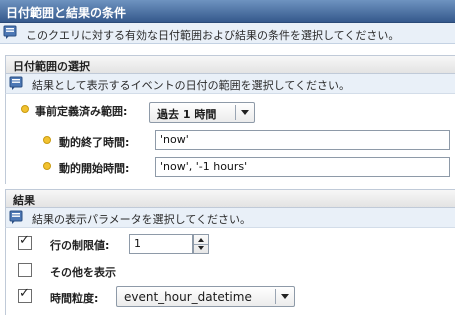 The height and width of the screenshot is (315, 455). Describe the element at coordinates (74, 298) in the screenshot. I see `granularity-label: 時間粒度:` at that location.